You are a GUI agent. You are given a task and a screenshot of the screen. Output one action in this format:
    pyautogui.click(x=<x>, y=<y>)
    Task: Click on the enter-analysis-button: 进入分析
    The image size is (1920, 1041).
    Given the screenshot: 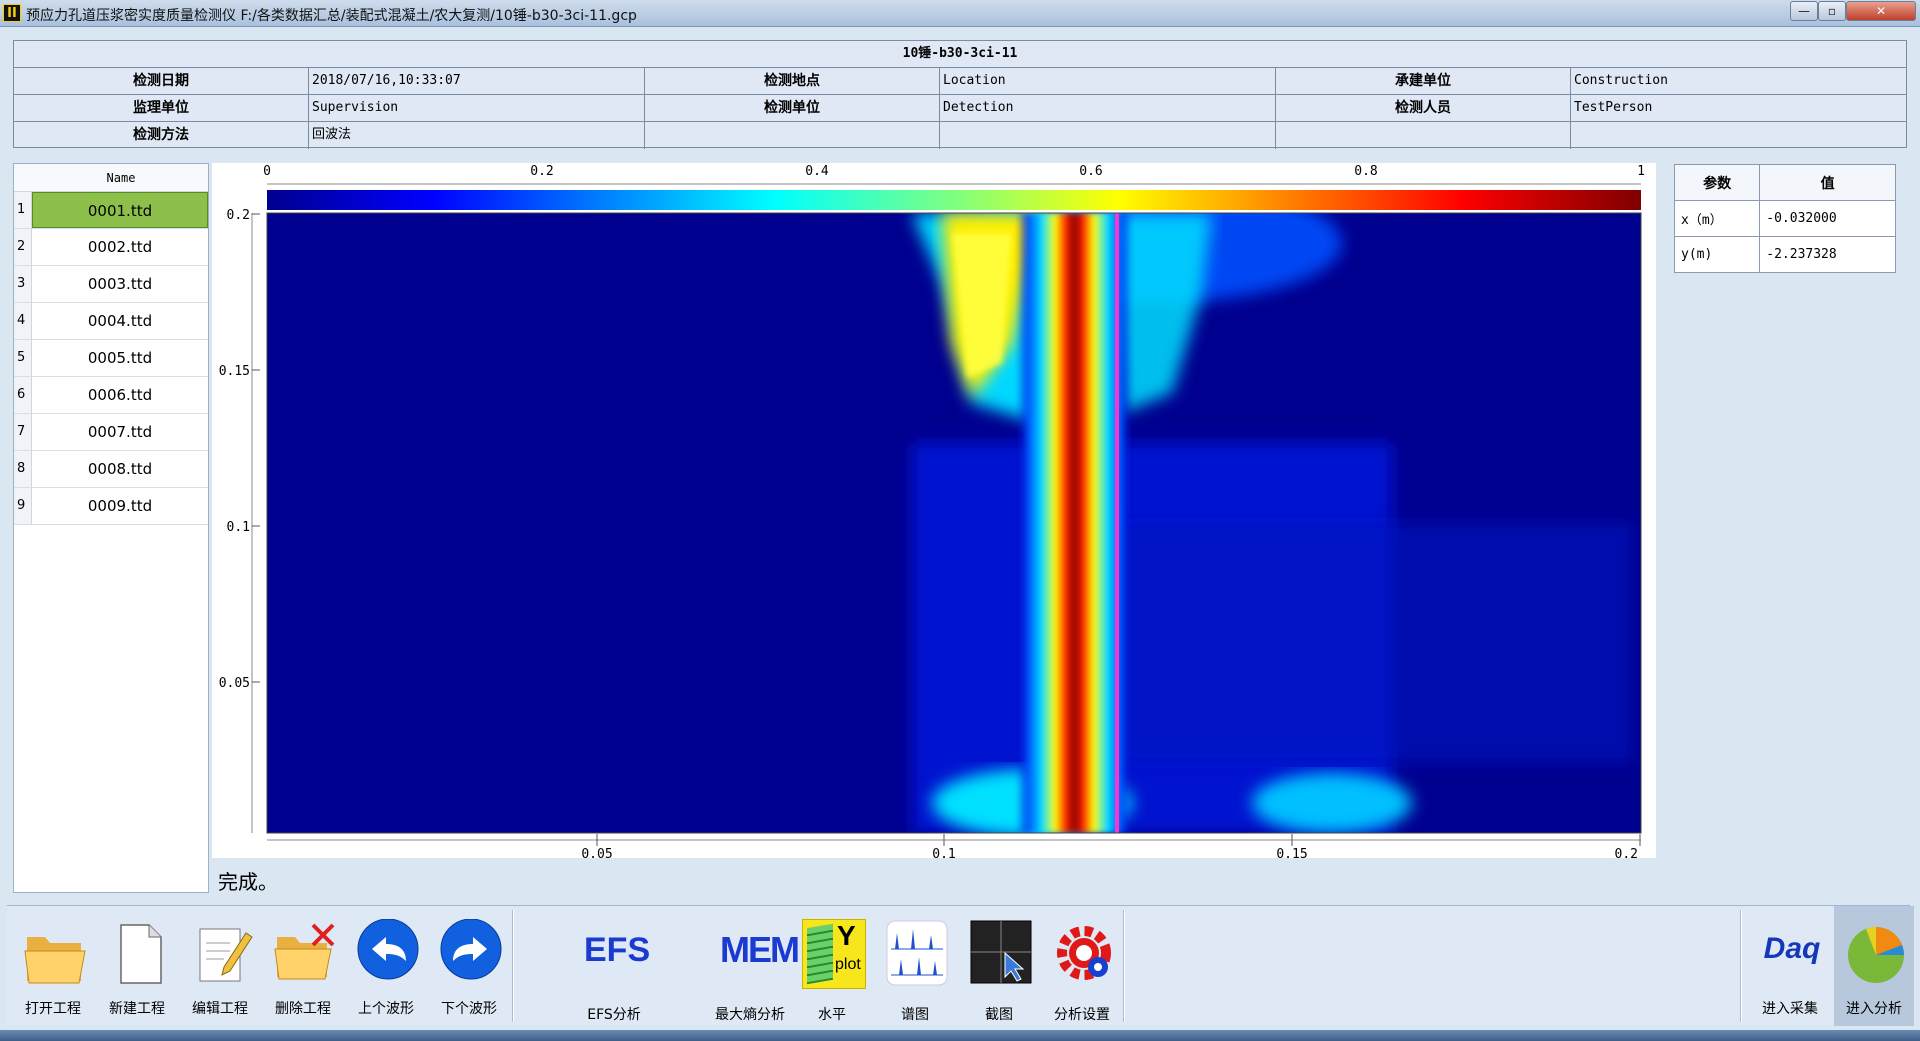 What is the action you would take?
    pyautogui.click(x=1874, y=966)
    